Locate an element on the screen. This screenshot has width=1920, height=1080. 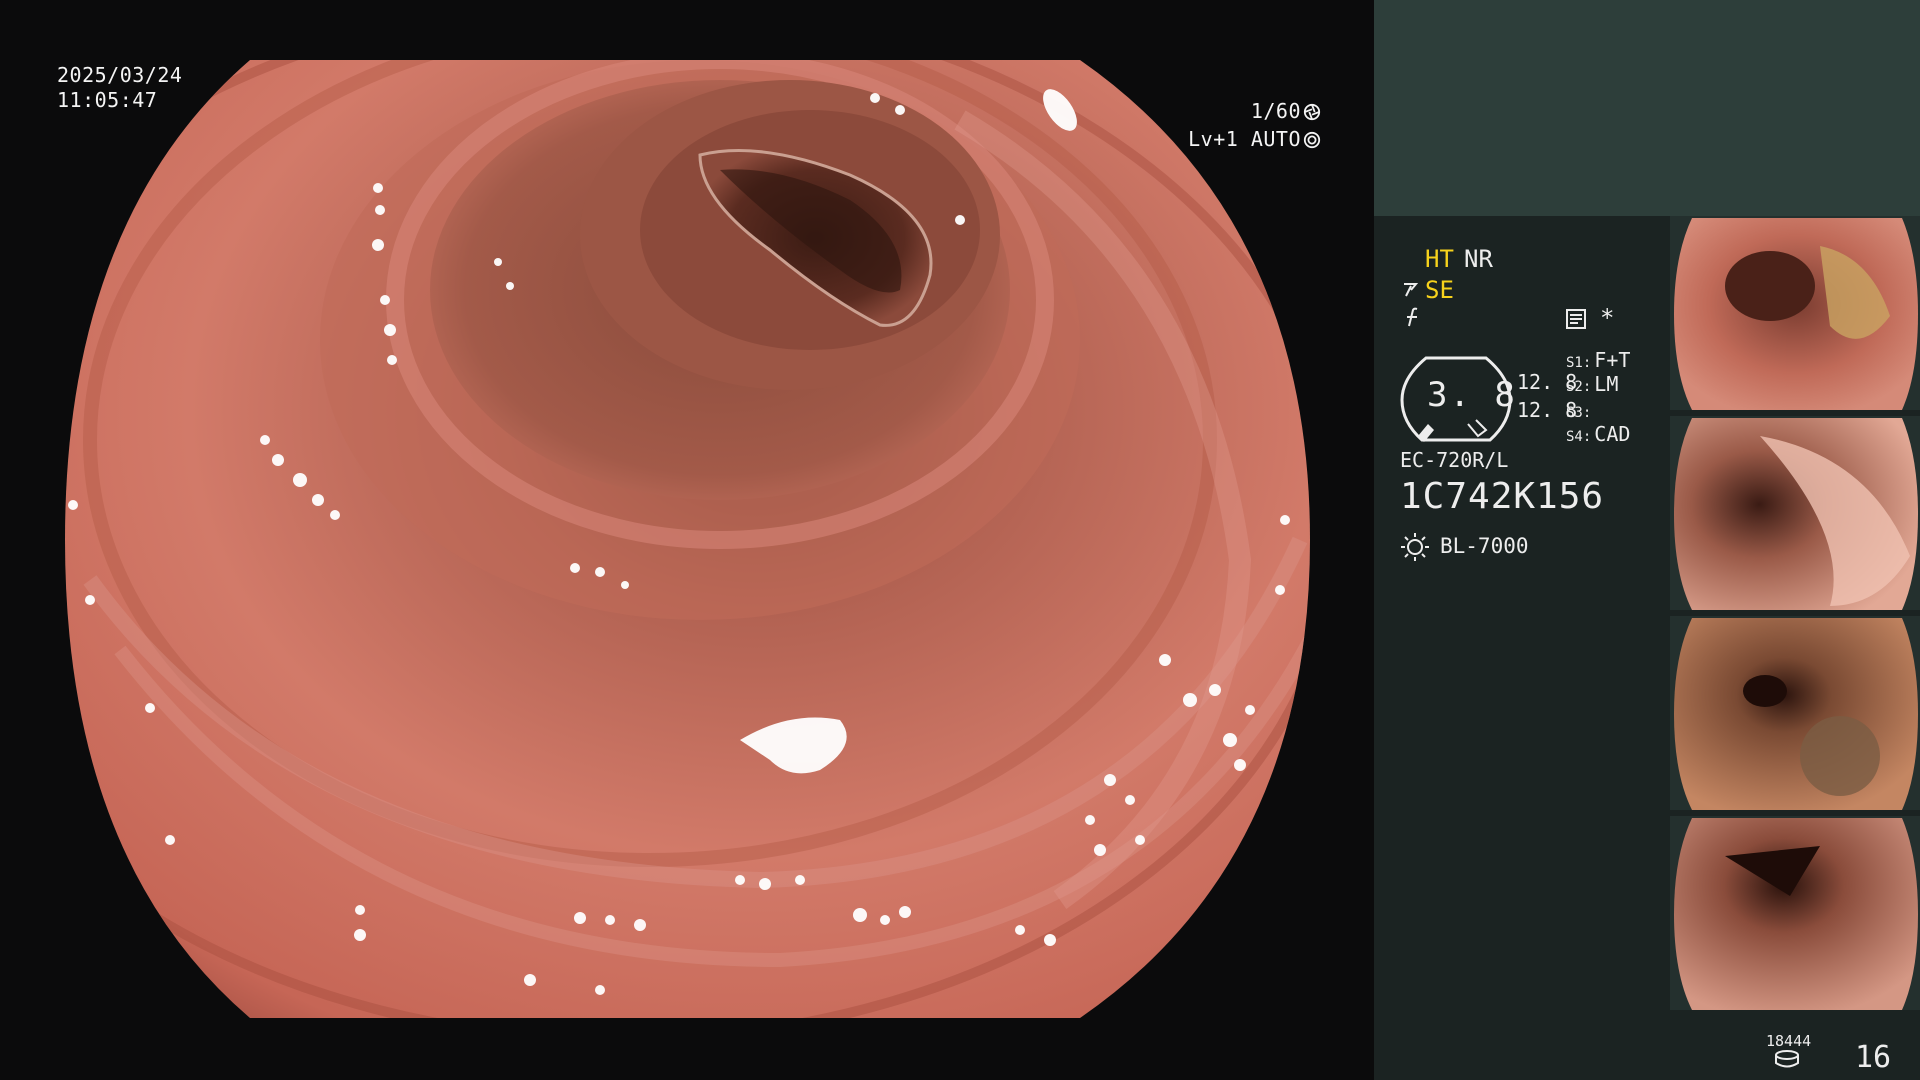
time-readout: 11:05:47 is located at coordinates (107, 100).